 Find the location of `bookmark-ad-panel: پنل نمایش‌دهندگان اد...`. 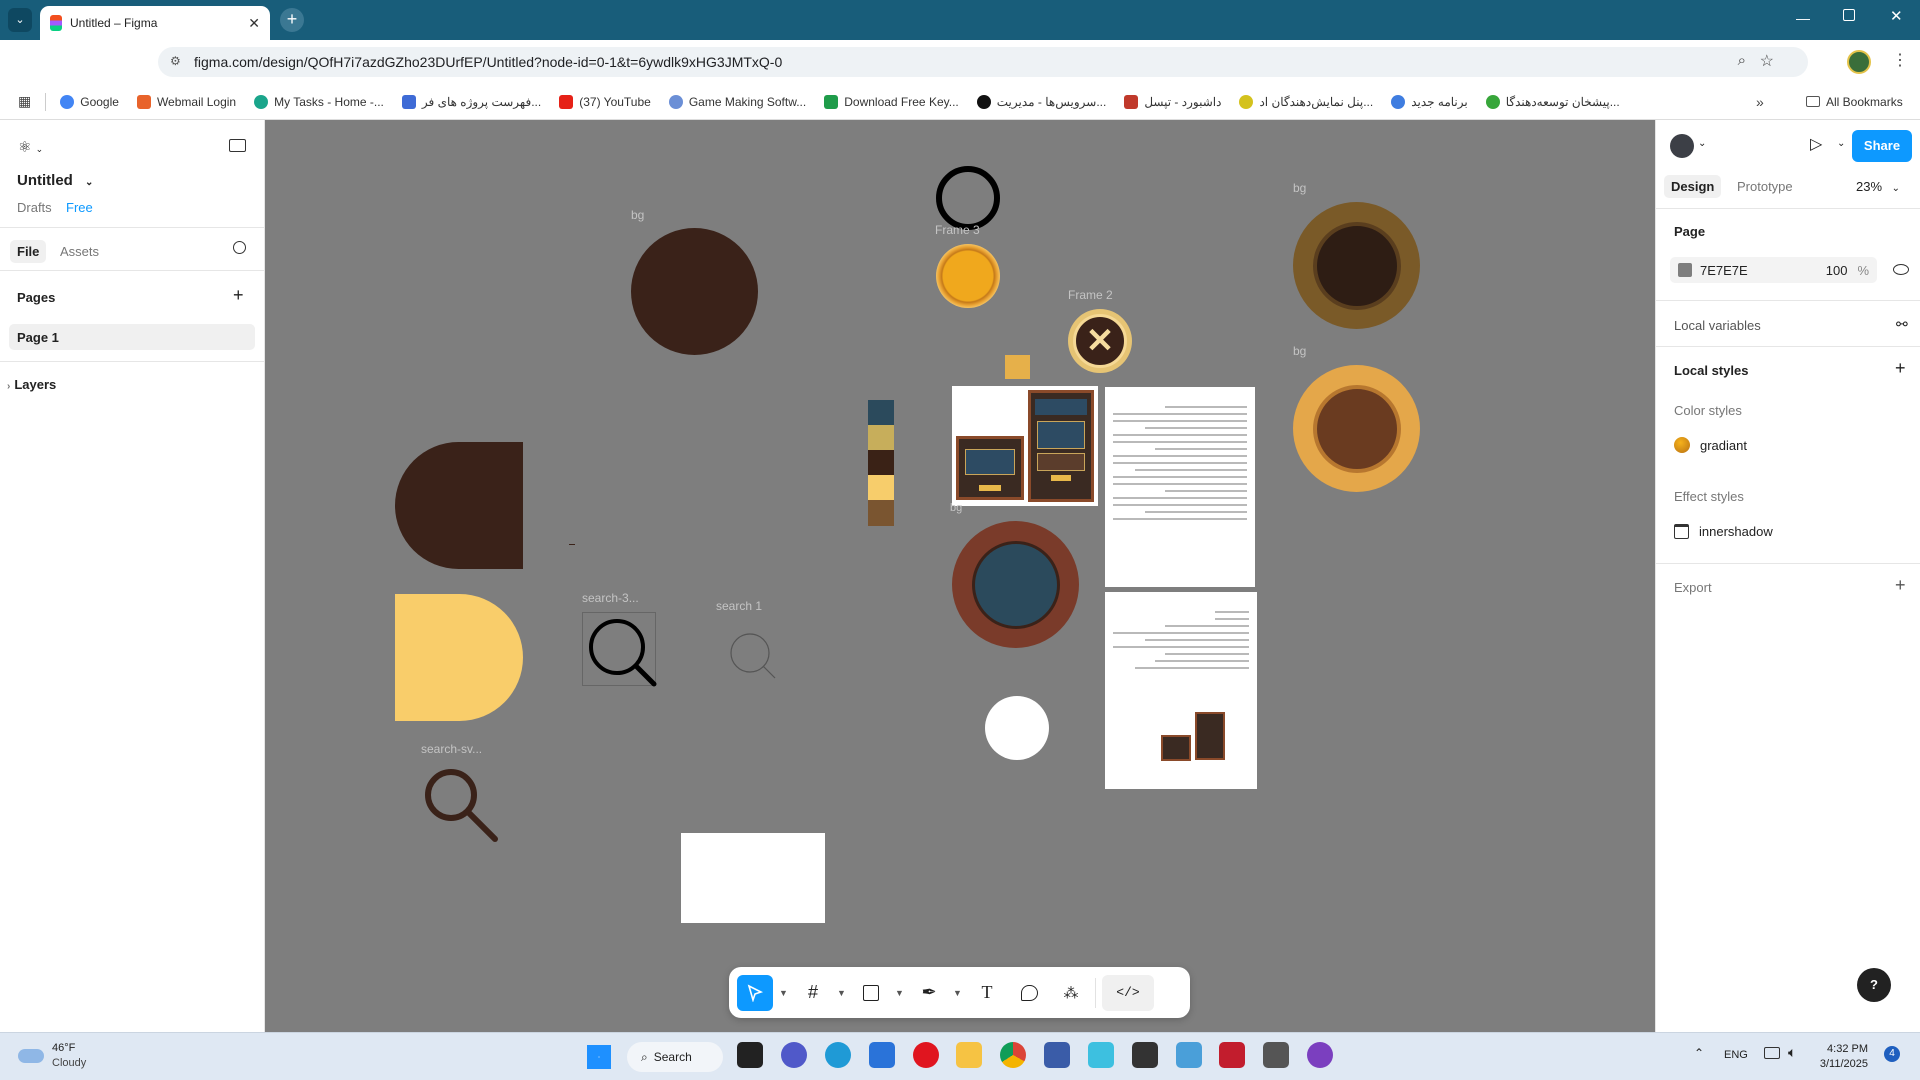

bookmark-ad-panel: پنل نمایش‌دهندگان اد... is located at coordinates (1306, 101).